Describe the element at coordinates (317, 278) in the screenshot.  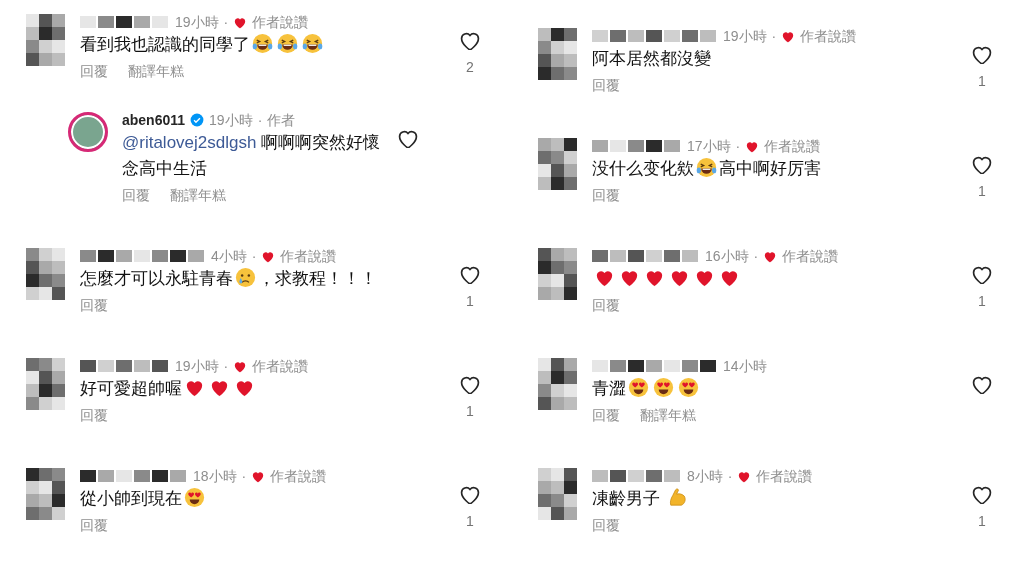
I see `comment-text: ，求教程！！！` at that location.